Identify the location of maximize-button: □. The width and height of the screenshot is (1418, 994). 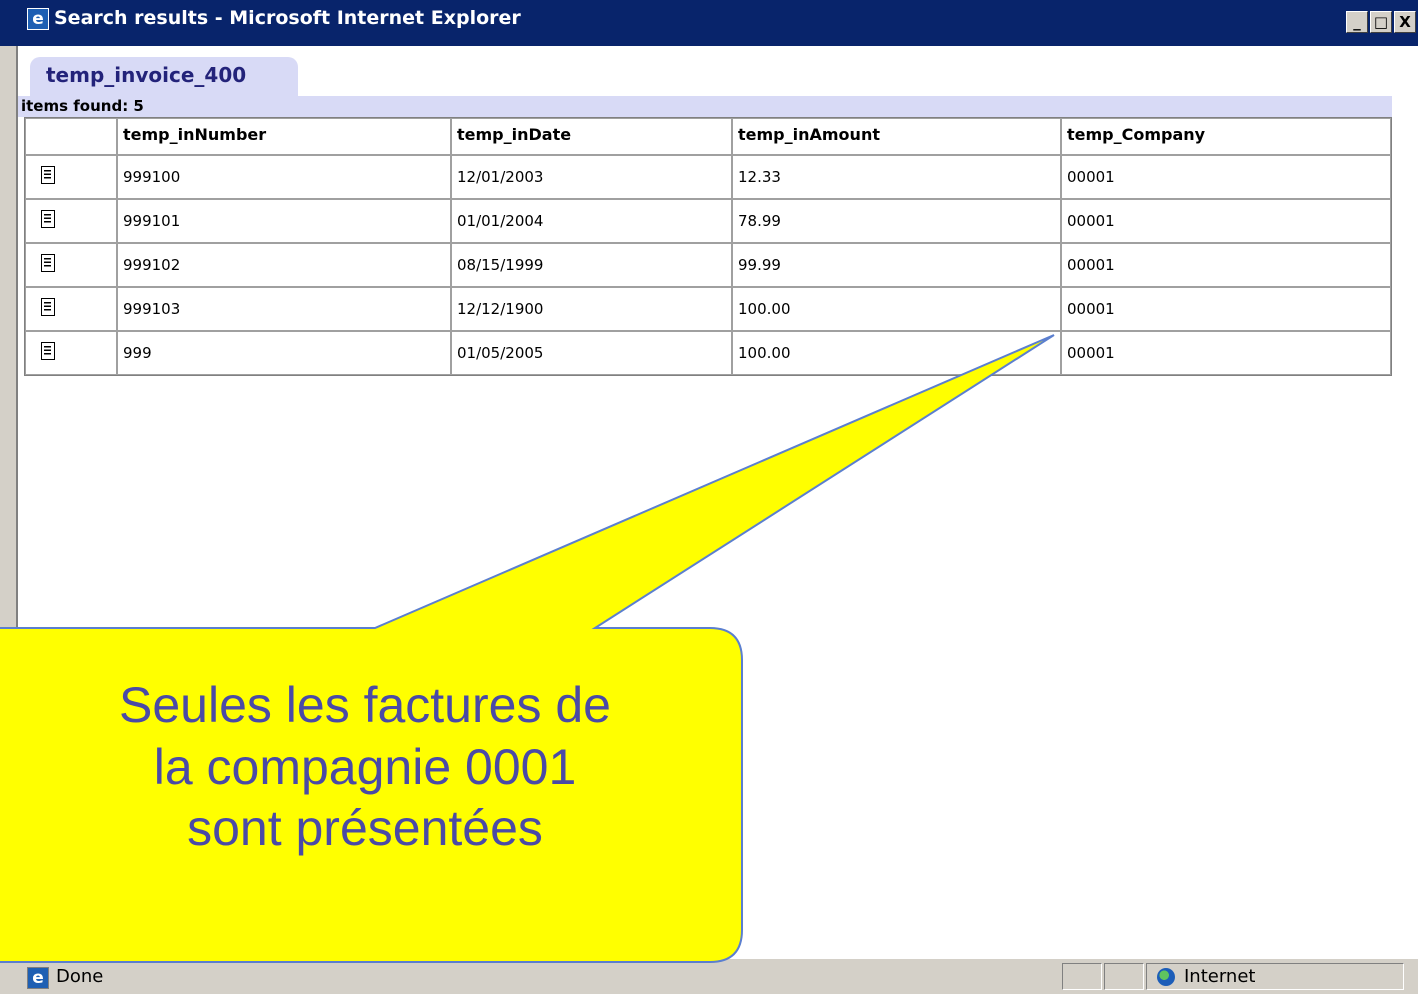
(1381, 22).